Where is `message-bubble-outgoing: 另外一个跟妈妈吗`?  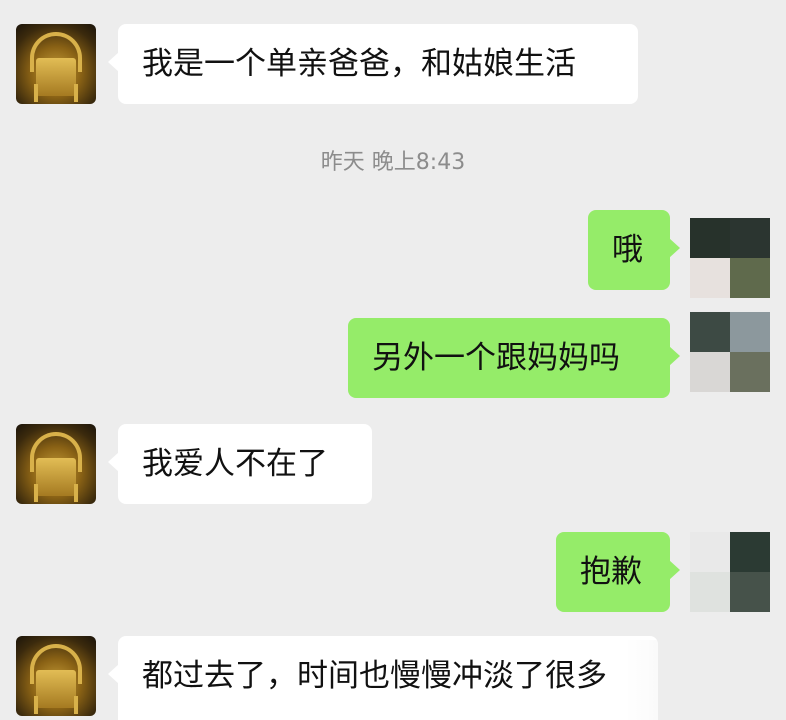
message-bubble-outgoing: 另外一个跟妈妈吗 is located at coordinates (514, 358).